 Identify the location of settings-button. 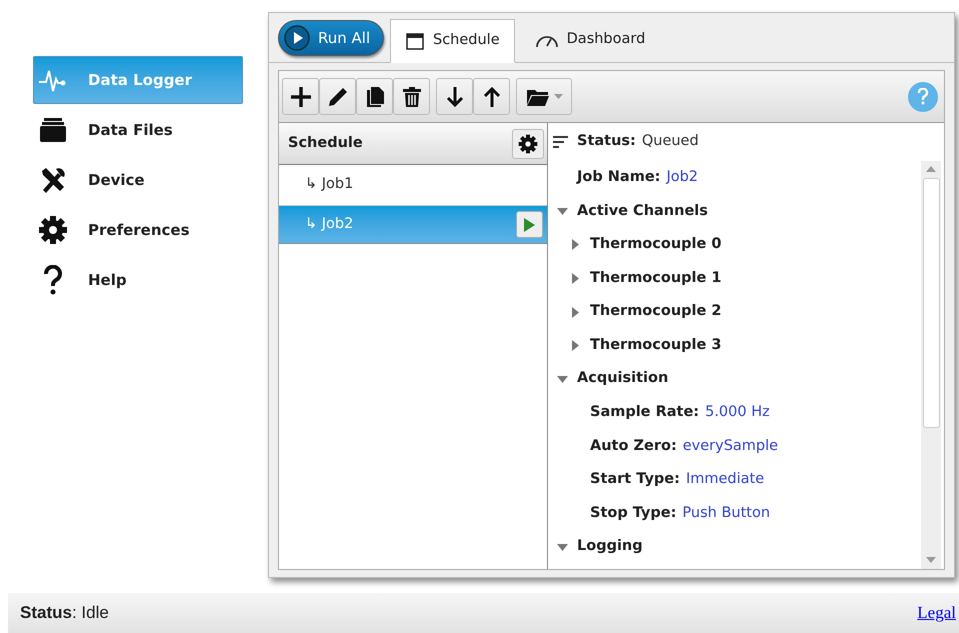
(528, 143).